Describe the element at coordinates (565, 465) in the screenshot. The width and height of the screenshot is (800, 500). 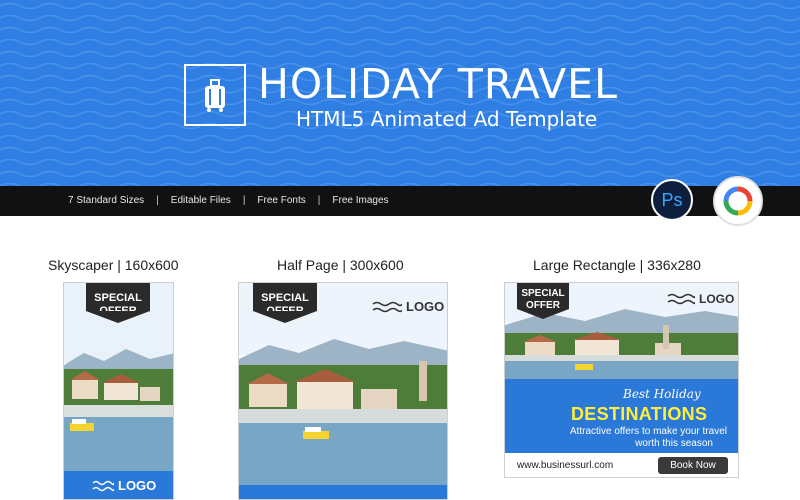
I see `business-url: www.businessurl.com` at that location.